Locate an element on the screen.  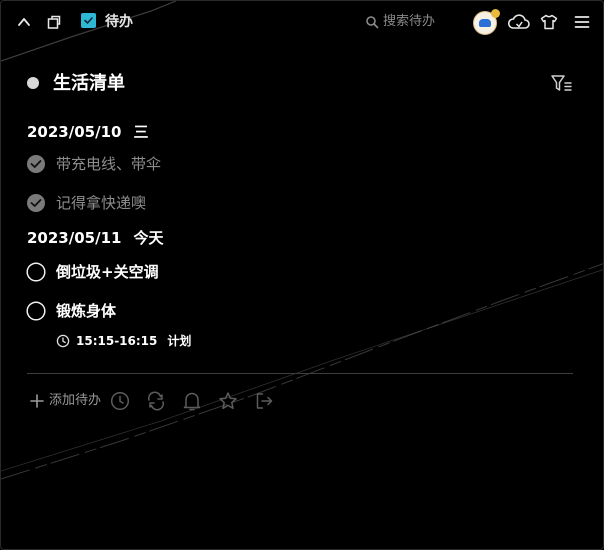
list-title: 生活清单 is located at coordinates (89, 83).